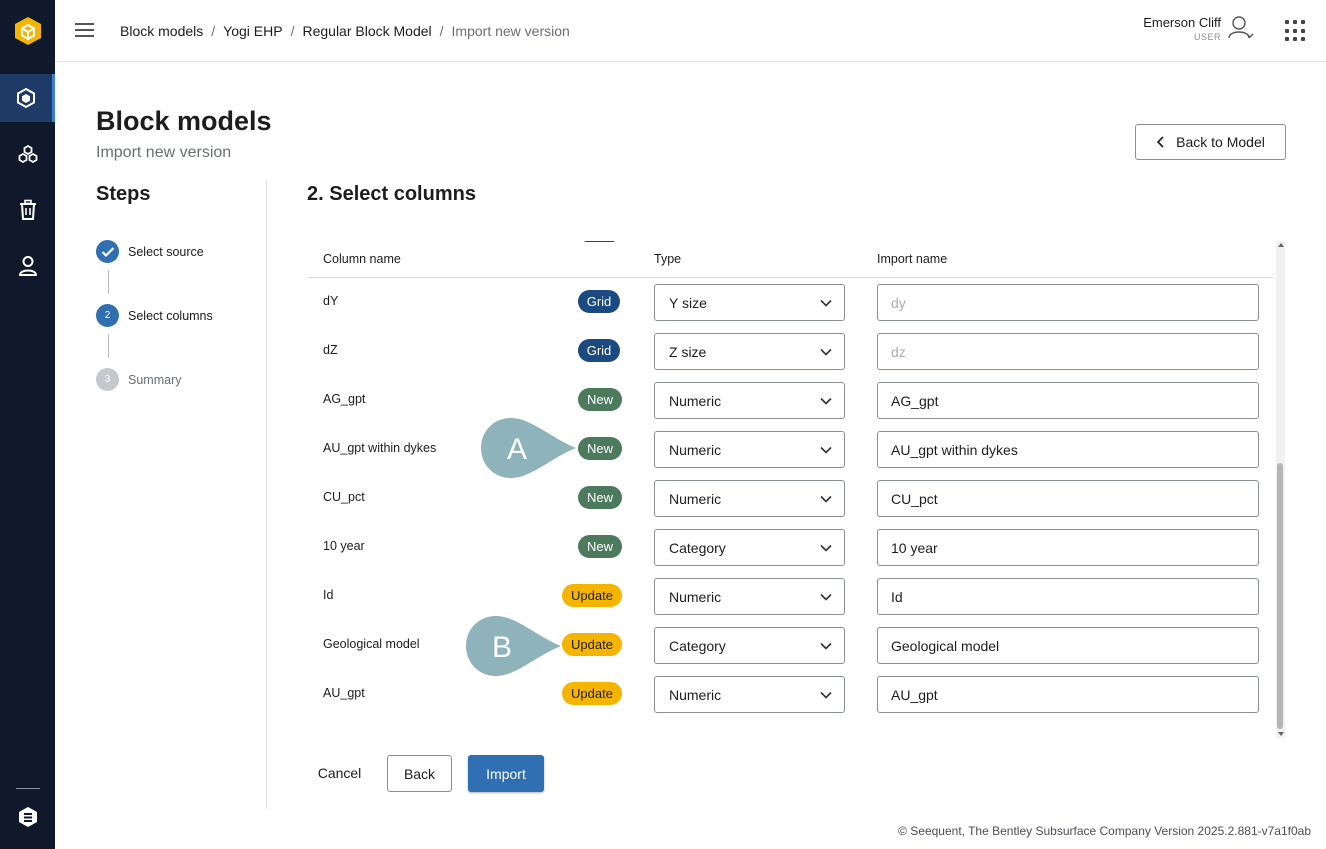 Image resolution: width=1326 pixels, height=849 pixels. Describe the element at coordinates (252, 31) in the screenshot. I see `breadcrumb-yogi-ehp: Yogi EHP` at that location.